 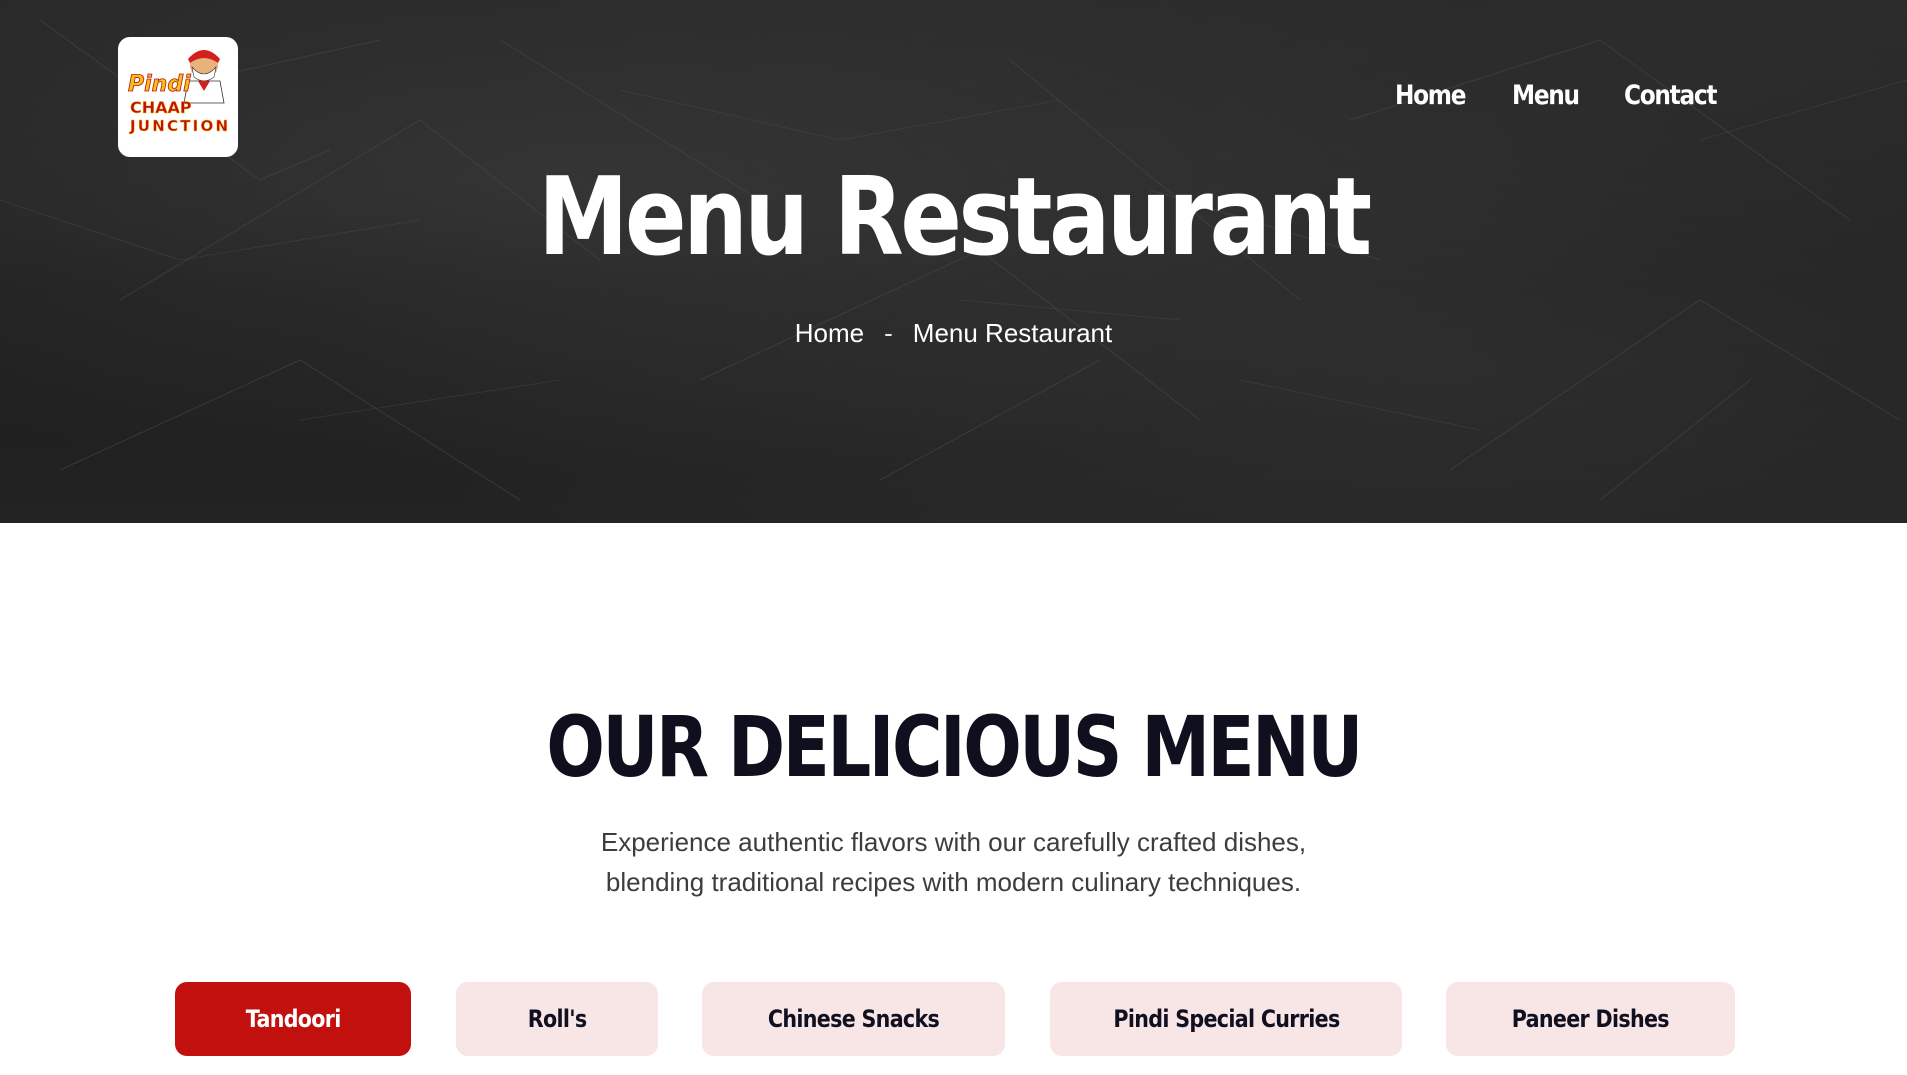 I want to click on tab-tandoori: Tandoori, so click(x=293, y=1019).